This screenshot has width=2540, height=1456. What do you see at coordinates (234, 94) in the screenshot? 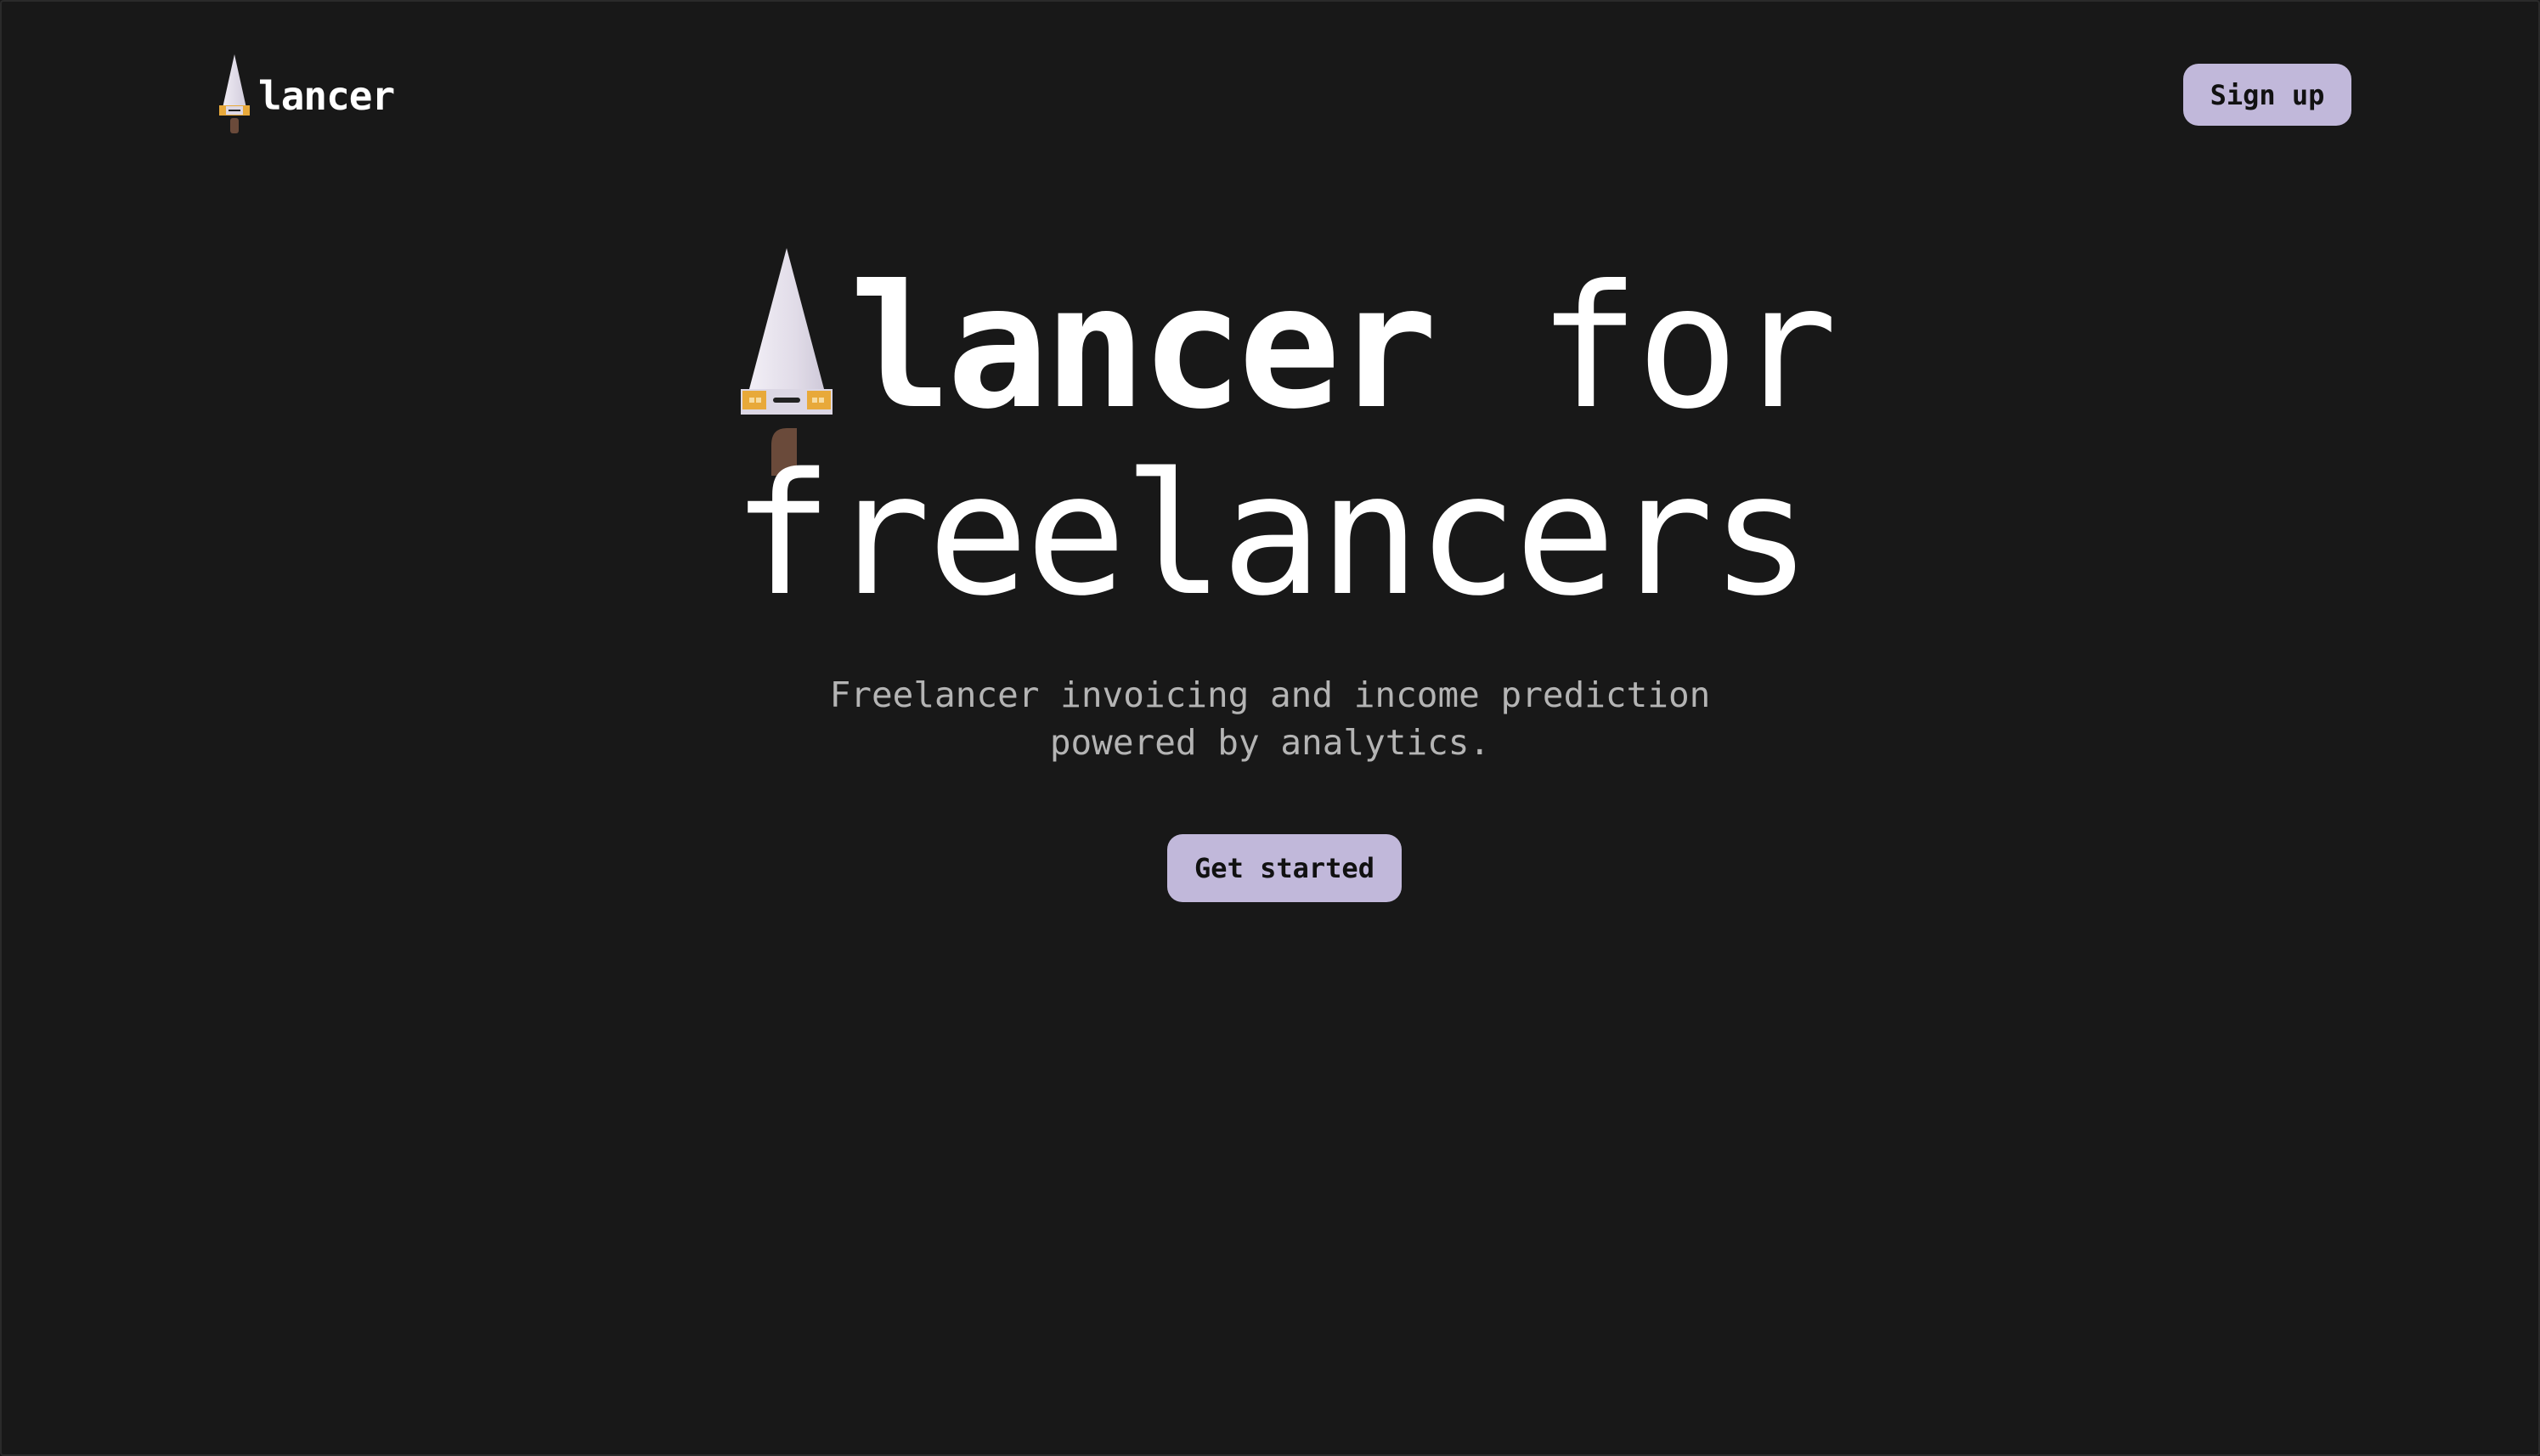
I see `gnome-hat-mascot-icon` at bounding box center [234, 94].